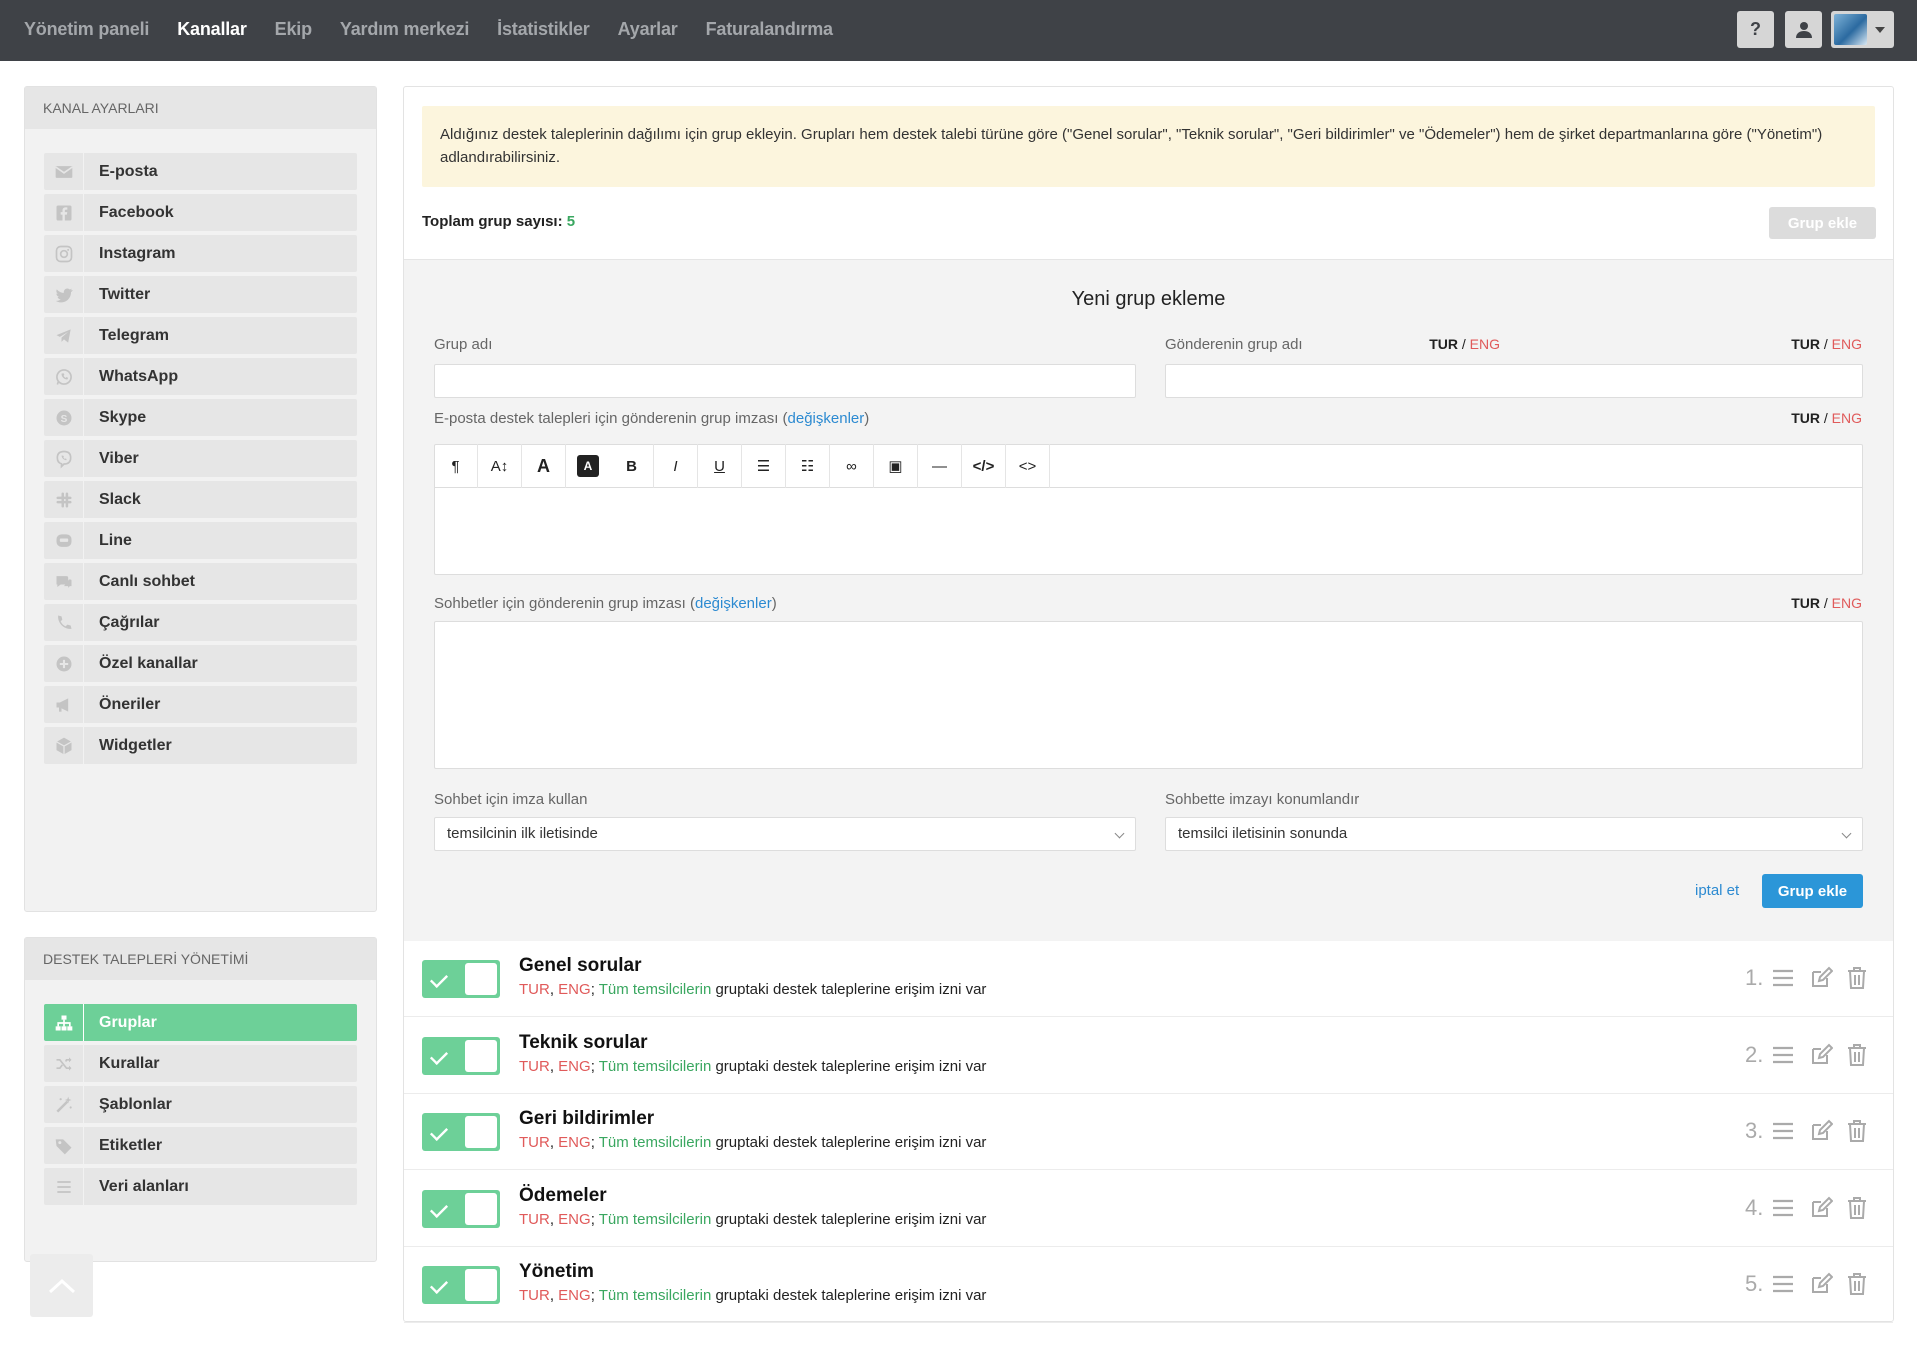  I want to click on highlight-icon: A, so click(588, 466).